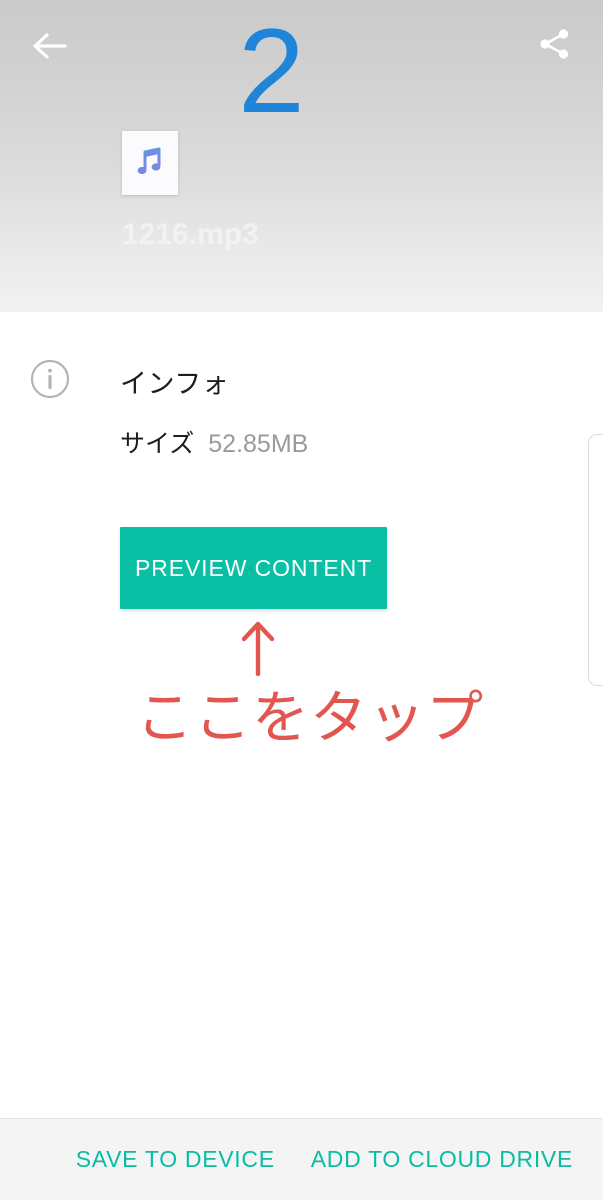 The width and height of the screenshot is (603, 1200). What do you see at coordinates (442, 1159) in the screenshot?
I see `add-to-cloud-drive-button: ADD TO CLOUD DRIVE` at bounding box center [442, 1159].